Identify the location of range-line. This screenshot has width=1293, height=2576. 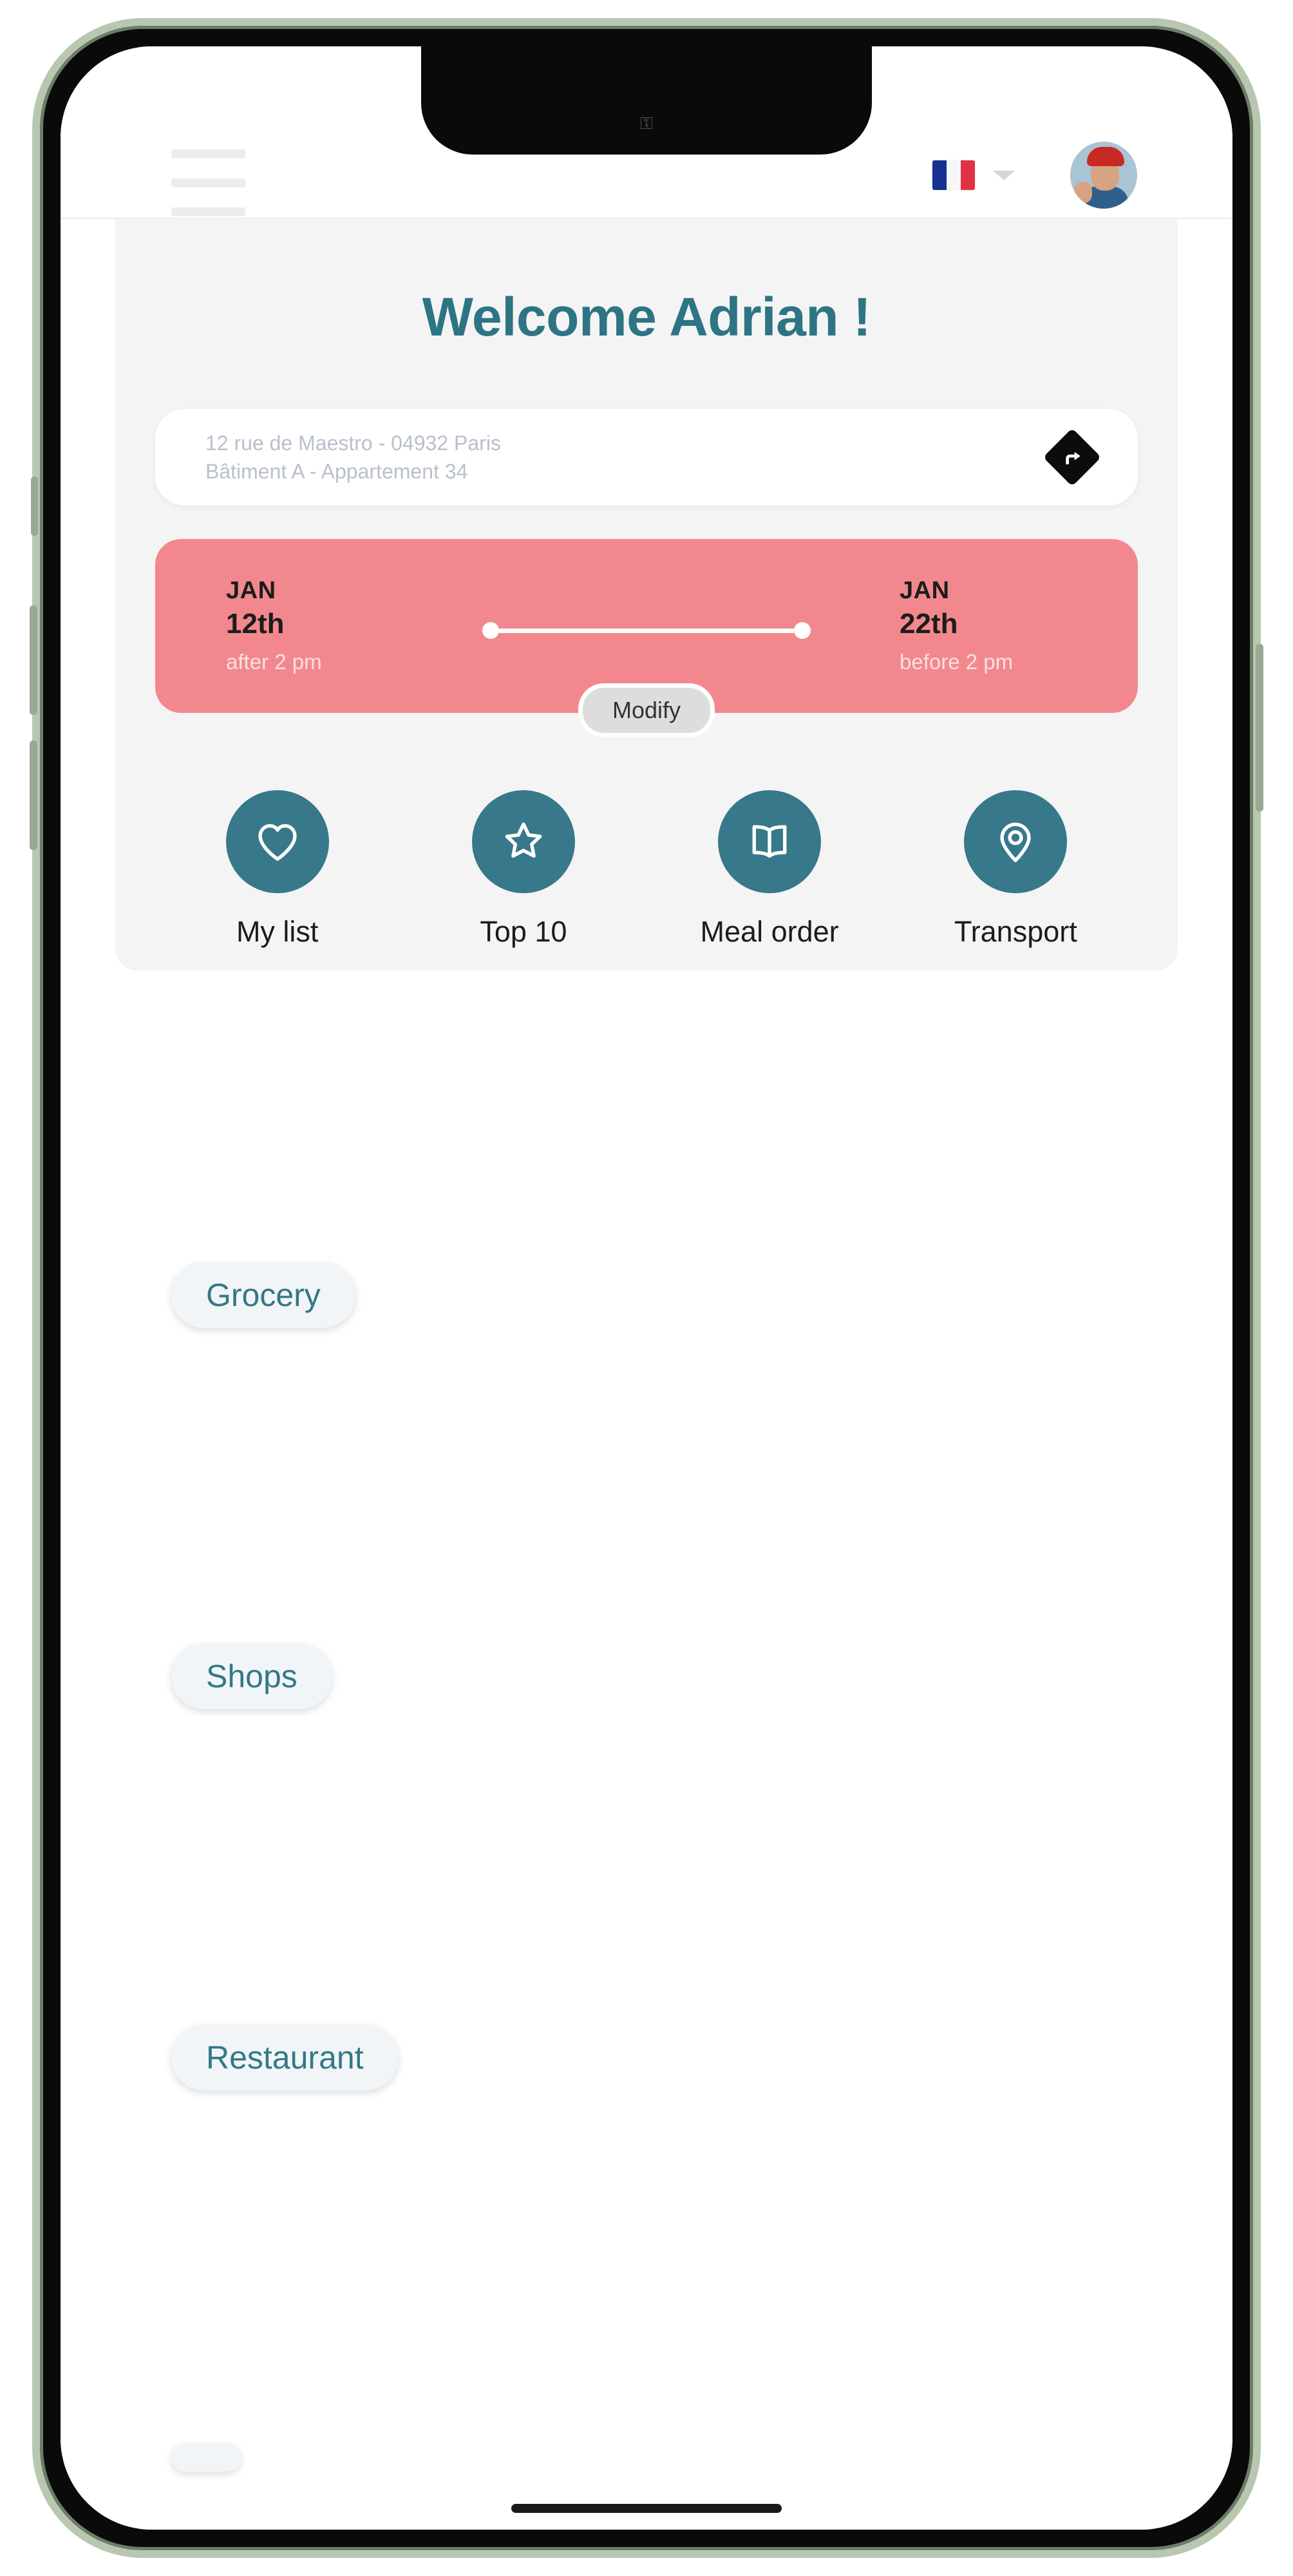
(646, 630).